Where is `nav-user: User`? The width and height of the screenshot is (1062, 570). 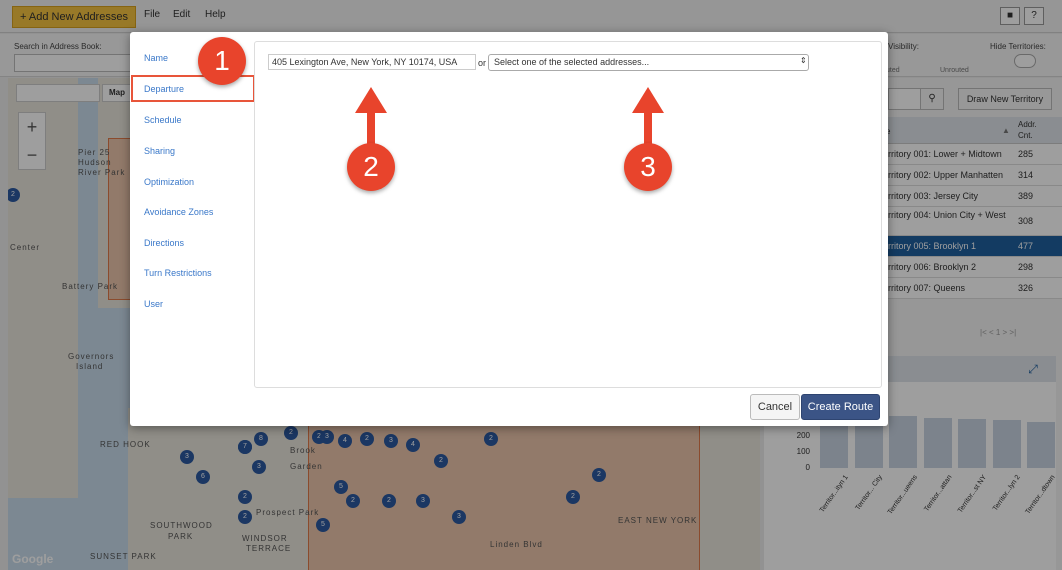
nav-user: User is located at coordinates (153, 304).